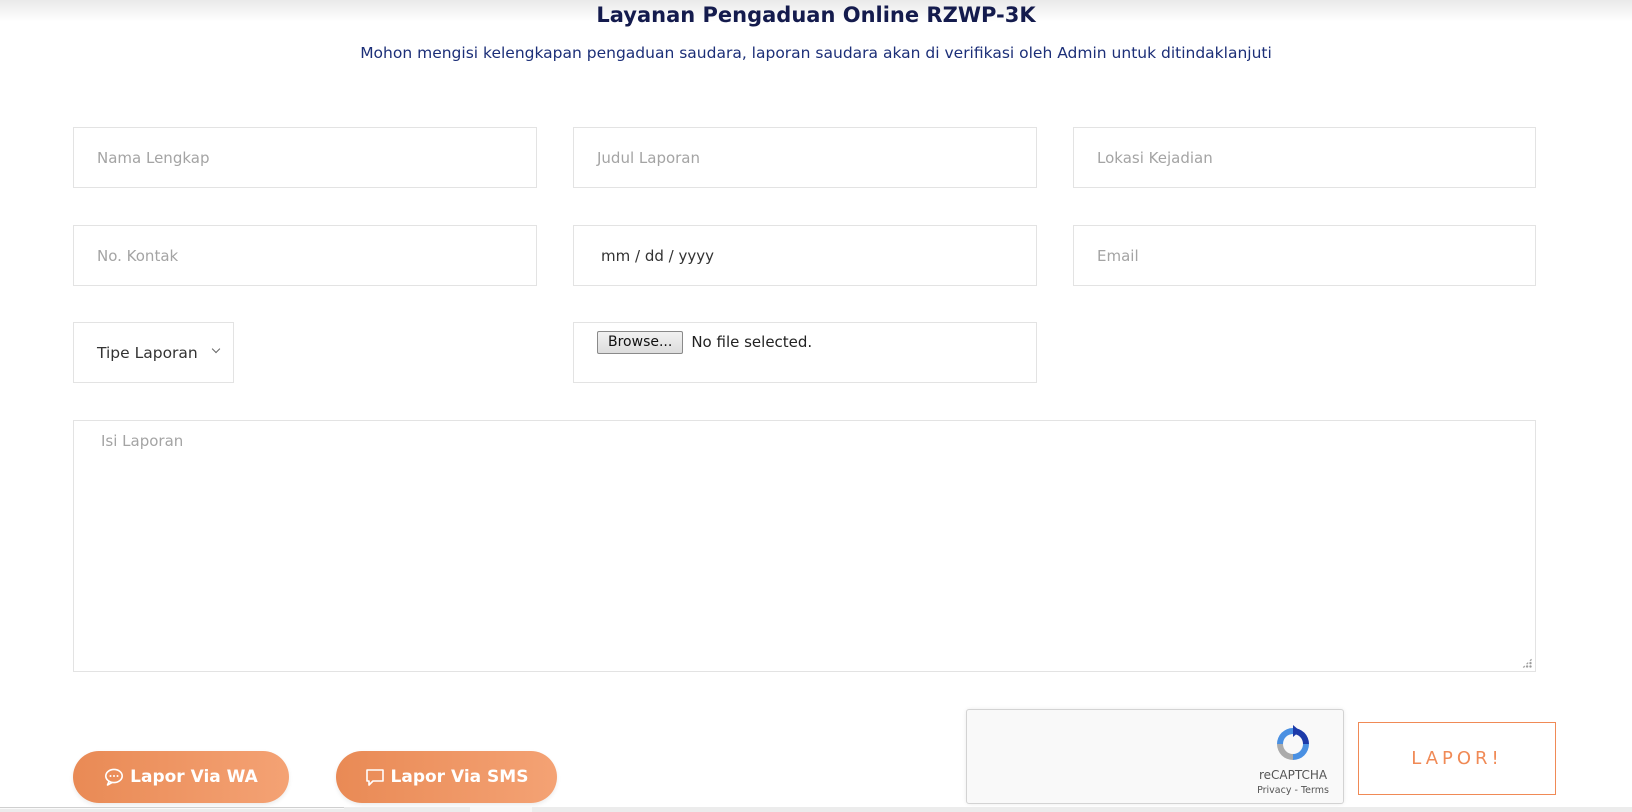 The width and height of the screenshot is (1632, 812). Describe the element at coordinates (805, 352) in the screenshot. I see `file-upload-field: Browse... No file selected.` at that location.